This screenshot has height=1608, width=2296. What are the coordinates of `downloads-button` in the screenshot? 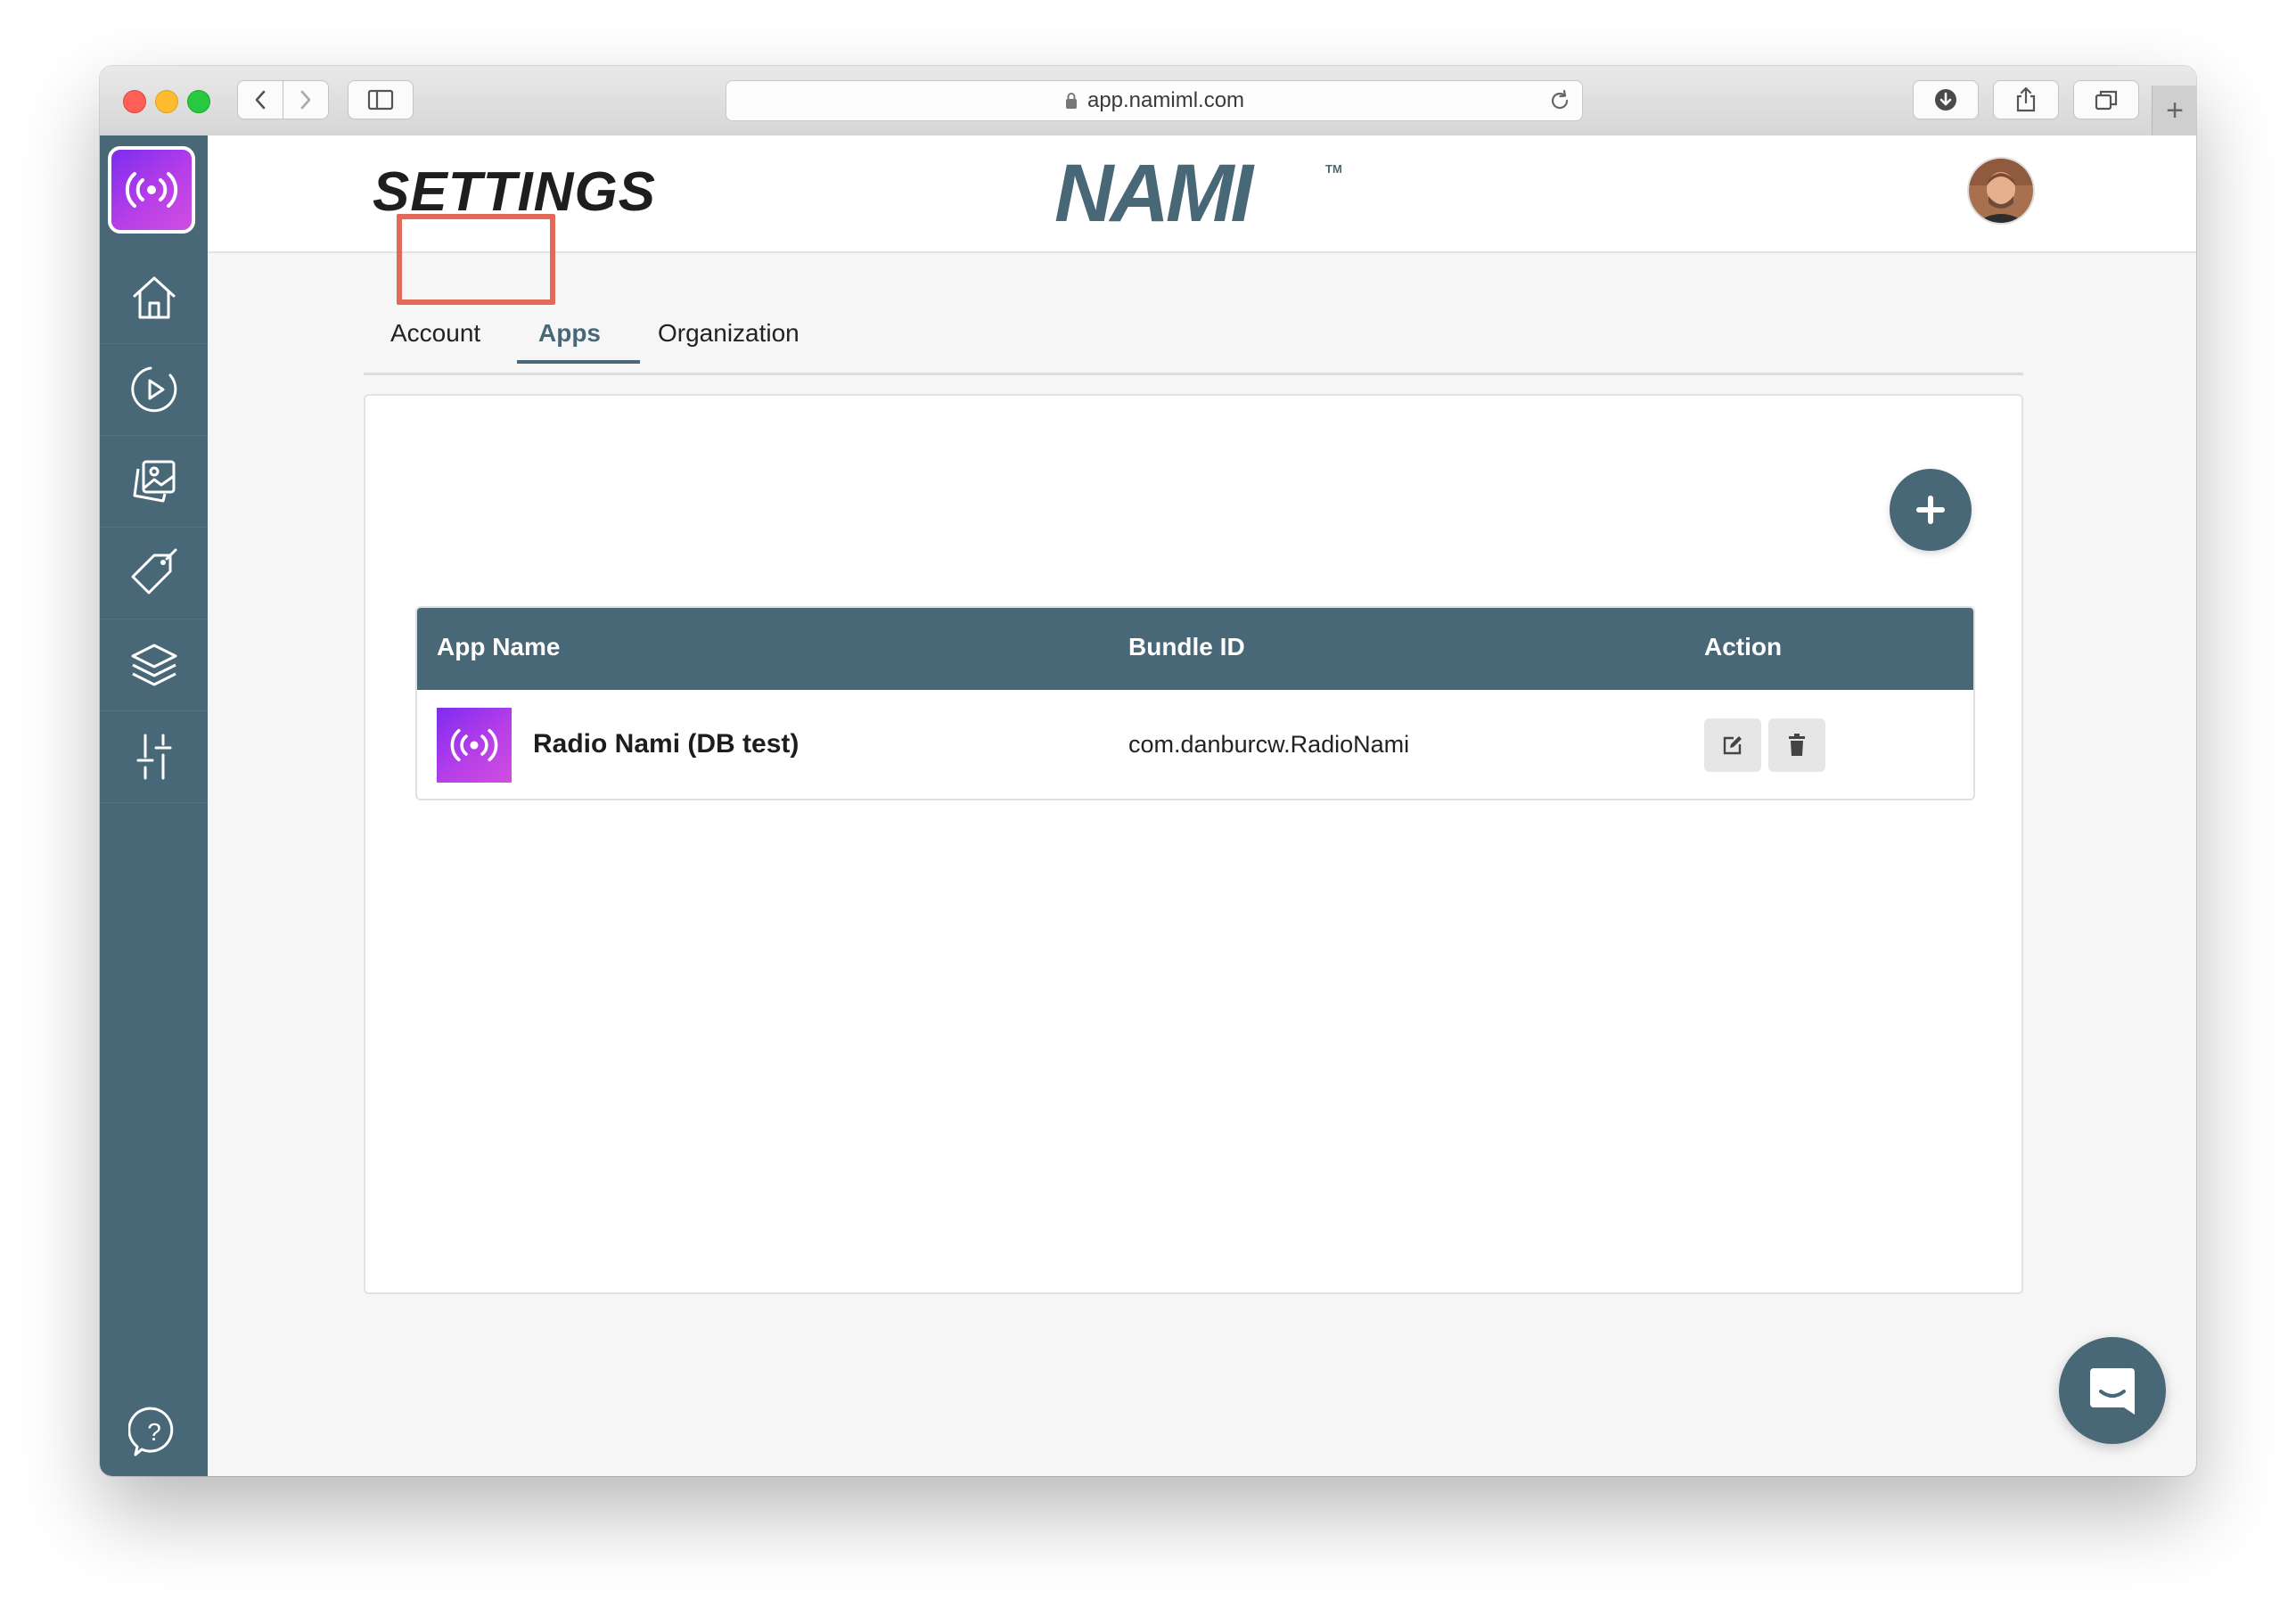 It's located at (1946, 99).